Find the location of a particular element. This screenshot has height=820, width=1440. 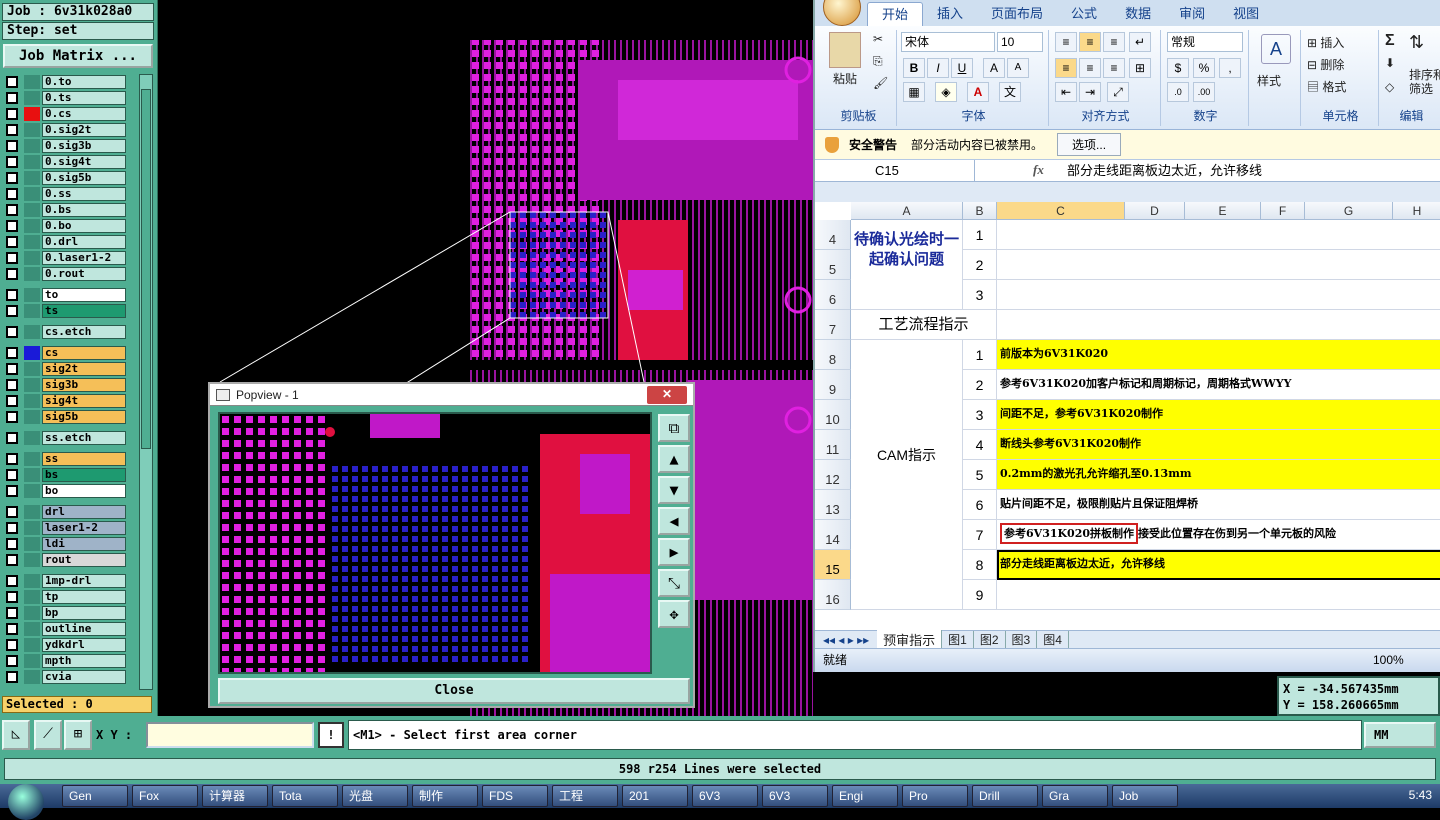

cell-instruction: 0.2mm的激光孔允许缩孔至0.13mm is located at coordinates (1218, 475).